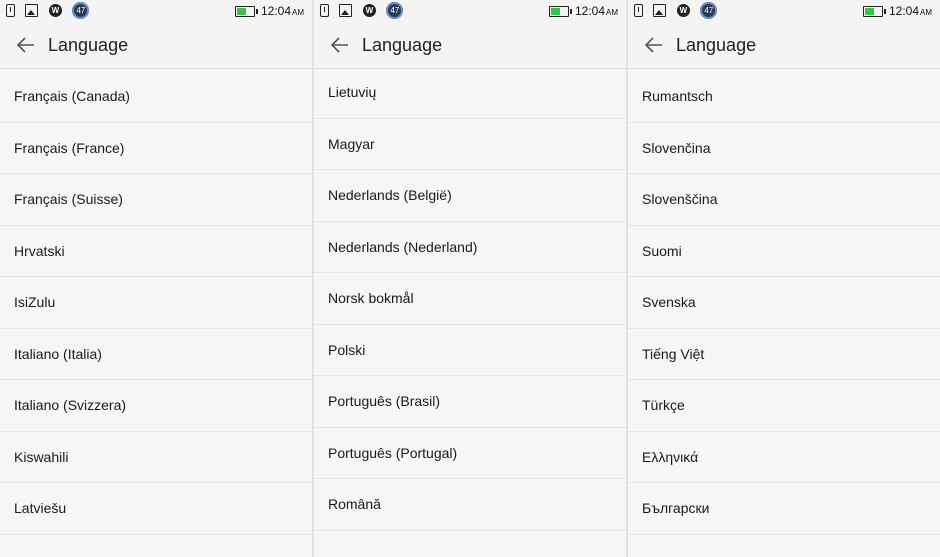 The image size is (940, 557). I want to click on list-item: Tiếng Việt, so click(784, 354).